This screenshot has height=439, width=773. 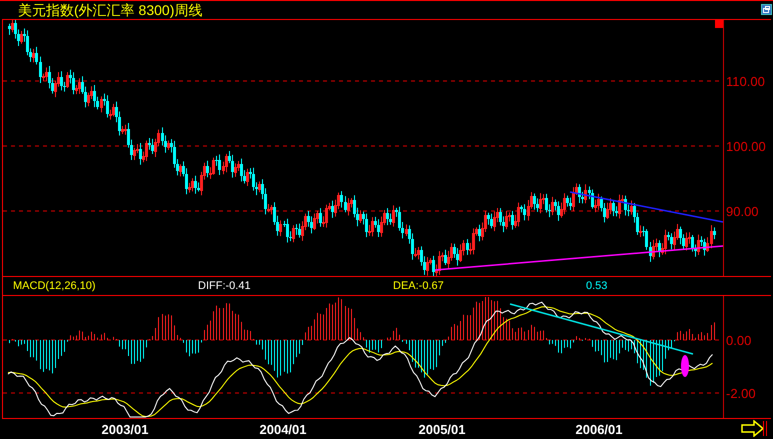 What do you see at coordinates (110, 10) in the screenshot?
I see `chart-title: 美元指数(外汇汇率 8300)周线` at bounding box center [110, 10].